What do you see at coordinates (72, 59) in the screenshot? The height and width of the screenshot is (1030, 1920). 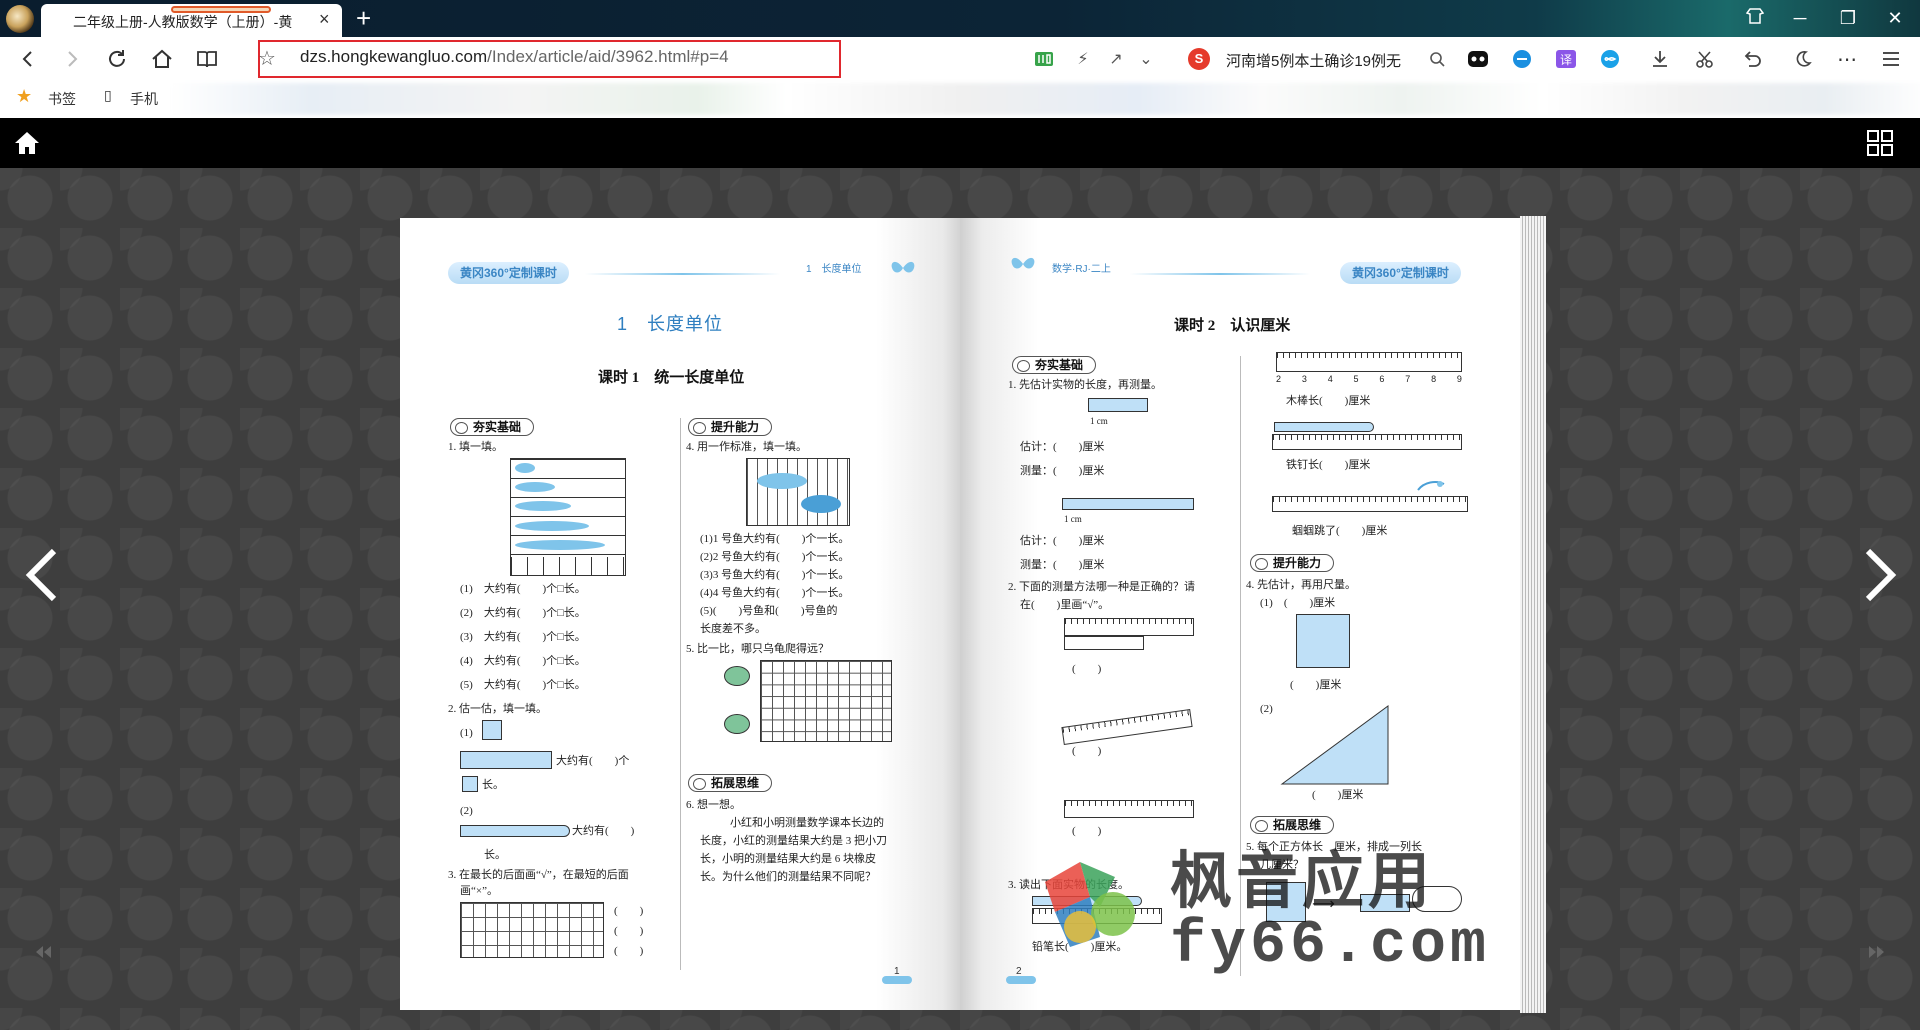 I see `forward-icon` at bounding box center [72, 59].